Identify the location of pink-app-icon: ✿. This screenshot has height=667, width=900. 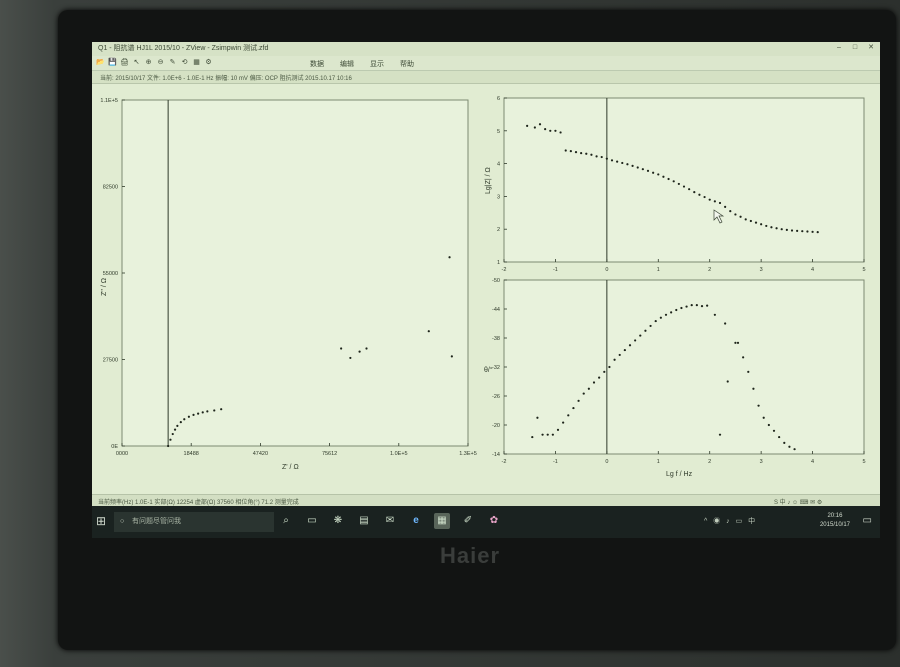
(494, 521).